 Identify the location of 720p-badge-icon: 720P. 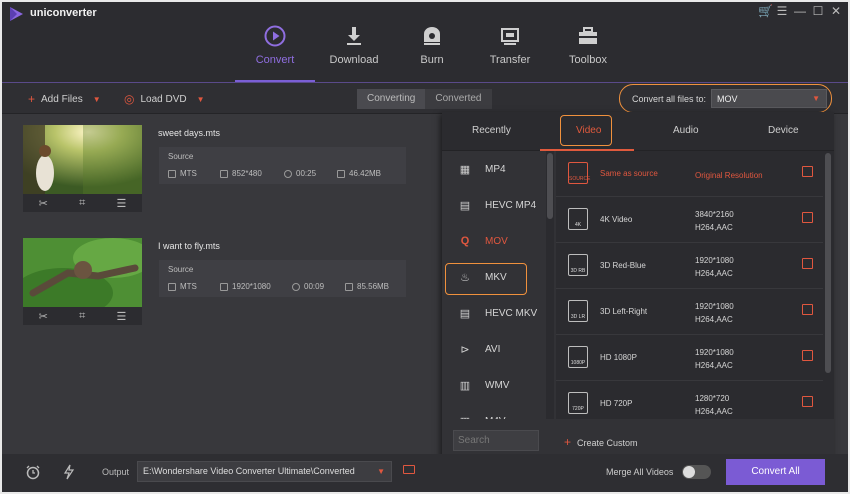
(578, 403).